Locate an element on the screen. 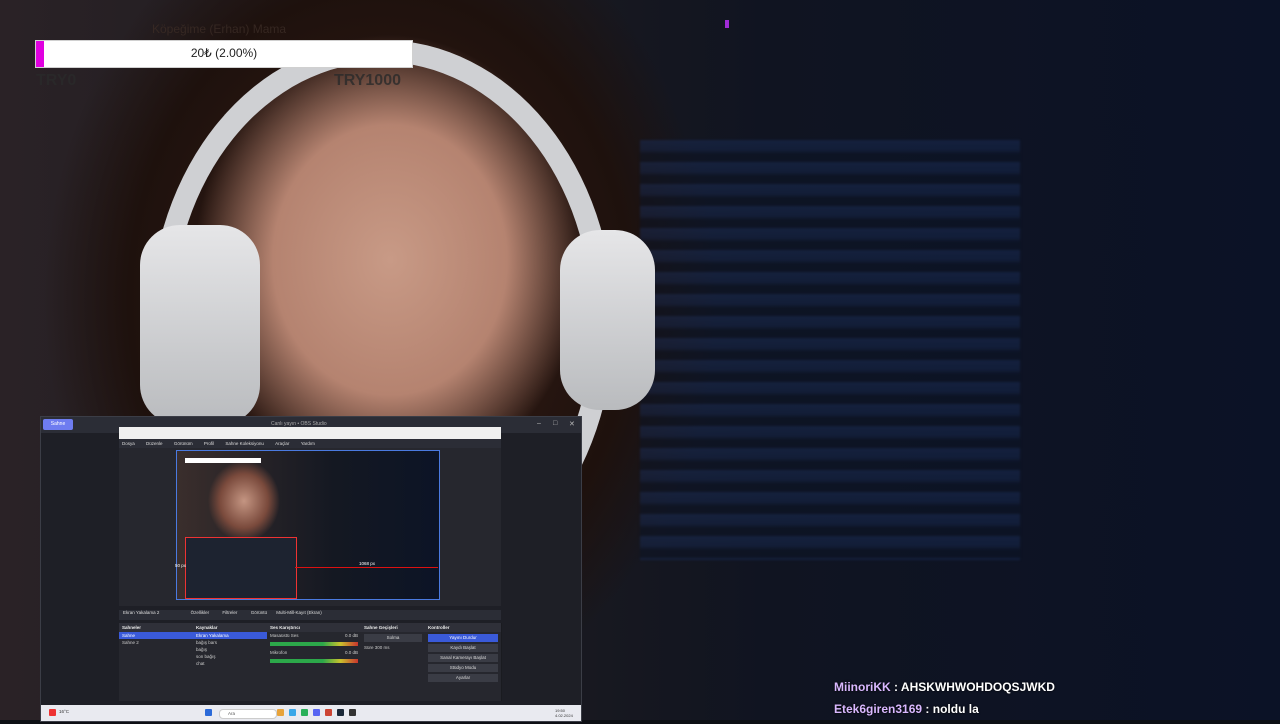  menu-item-edit: Düzenle is located at coordinates (154, 443).